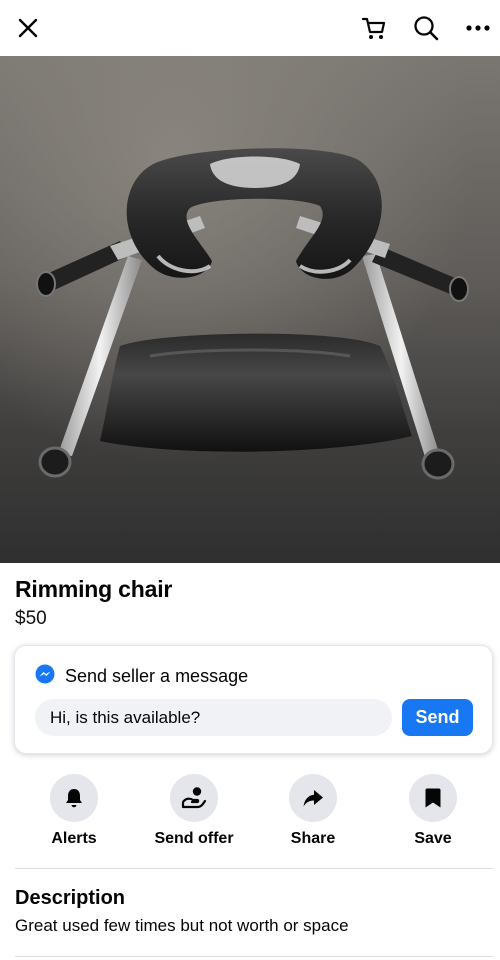 The image size is (500, 960). Describe the element at coordinates (426, 28) in the screenshot. I see `search-icon` at that location.